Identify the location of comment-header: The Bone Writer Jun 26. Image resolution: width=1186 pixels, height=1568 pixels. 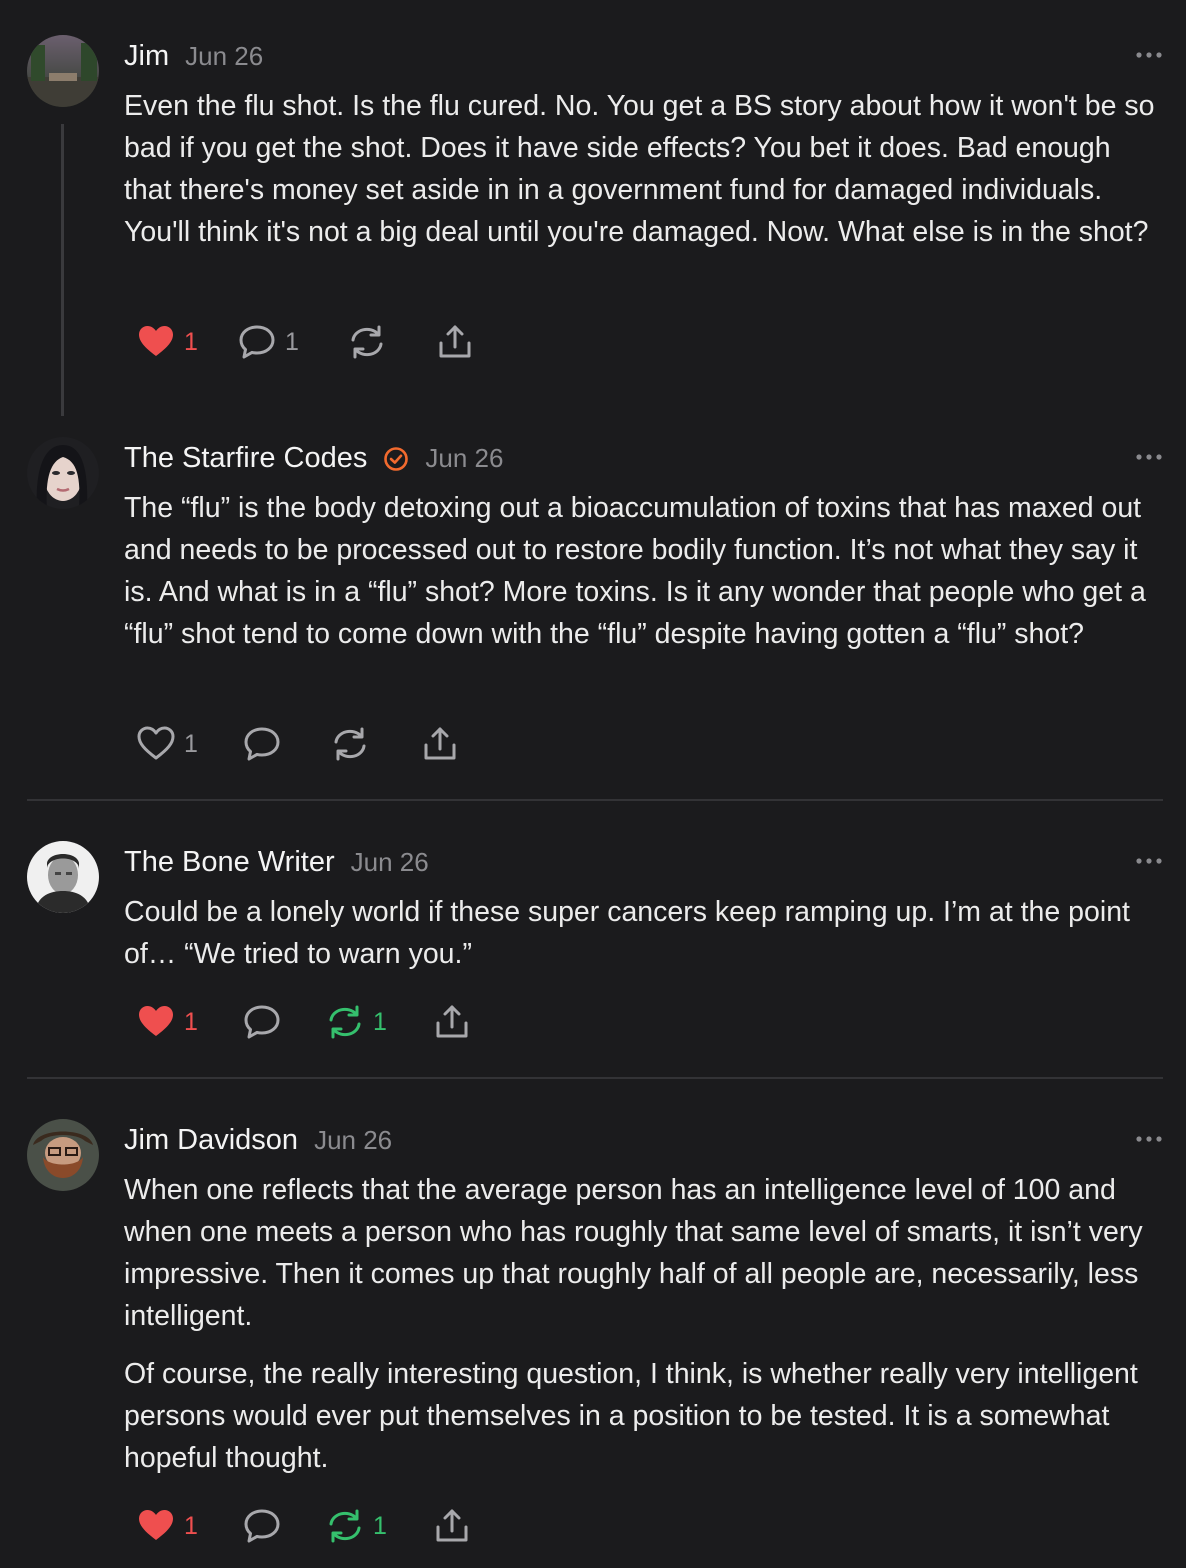
(276, 862).